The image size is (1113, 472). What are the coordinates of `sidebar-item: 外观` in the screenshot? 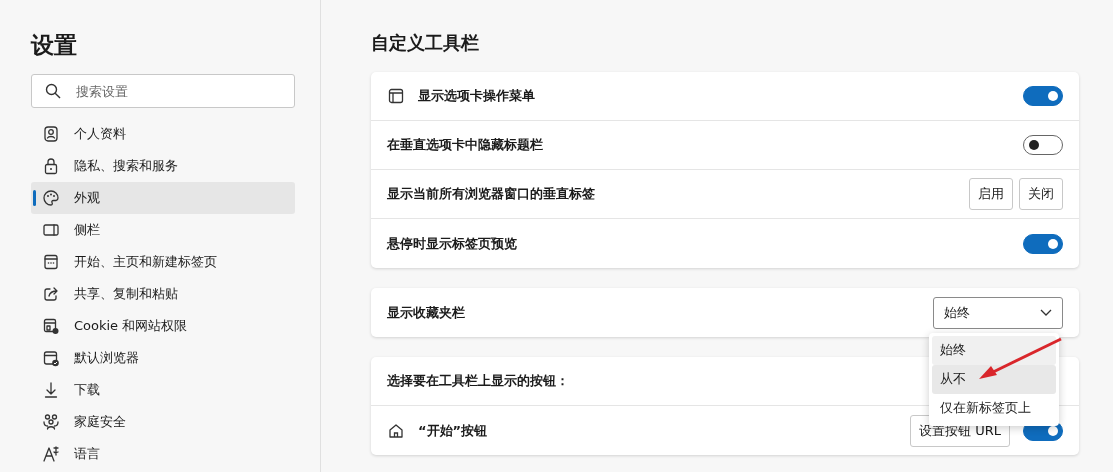 It's located at (163, 198).